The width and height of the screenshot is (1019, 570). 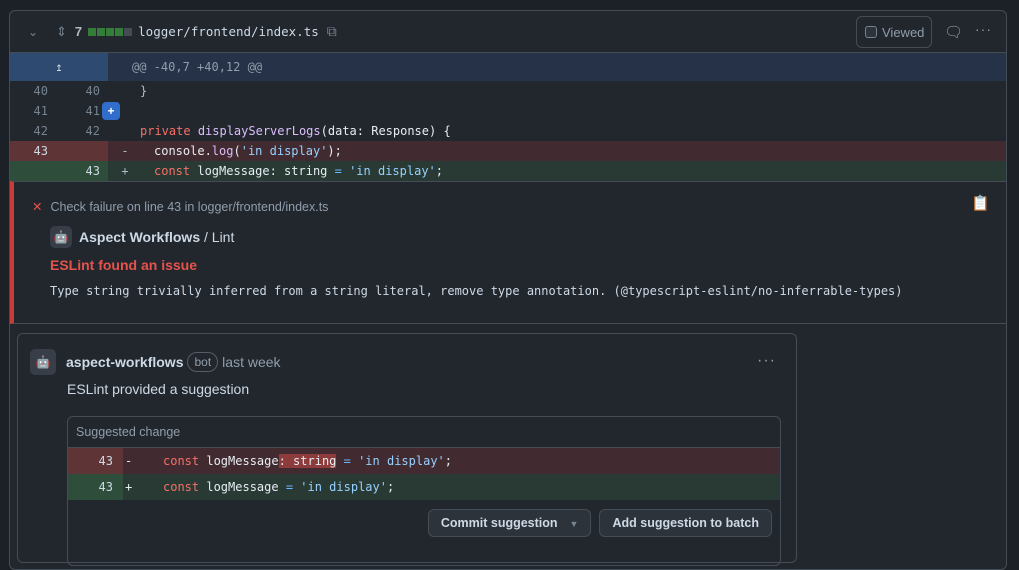 What do you see at coordinates (82, 131) in the screenshot?
I see `new-line-number: 42` at bounding box center [82, 131].